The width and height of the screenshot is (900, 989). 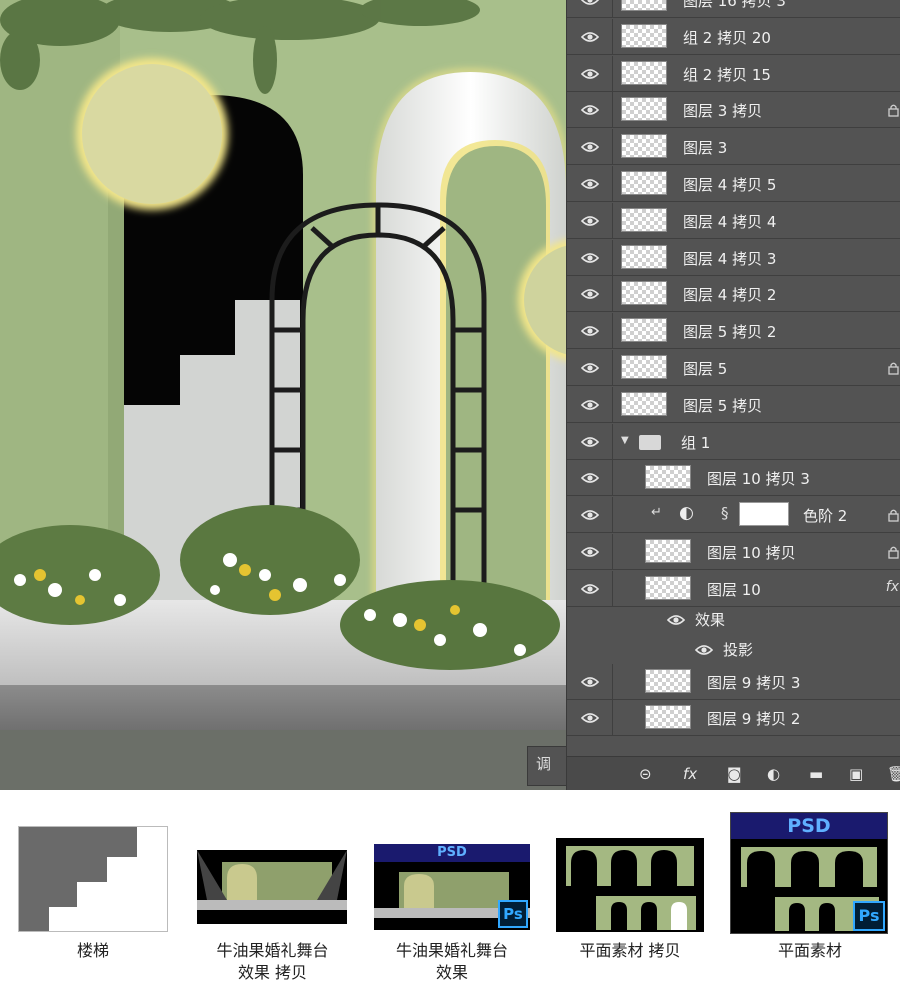 I want to click on layer-row: 图层 10 fx, so click(x=733, y=588).